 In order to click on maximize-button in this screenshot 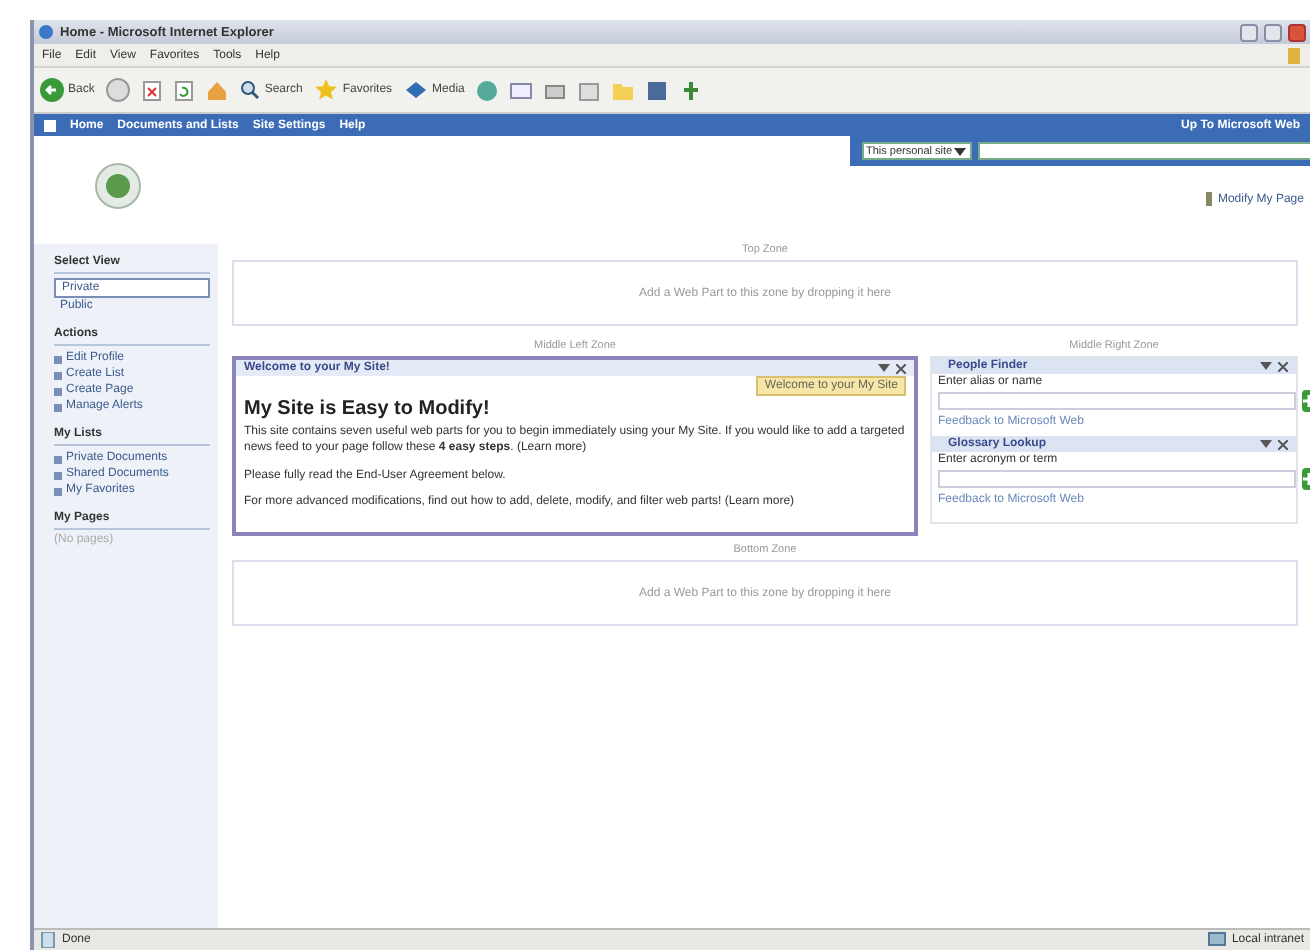, I will do `click(1273, 32)`.